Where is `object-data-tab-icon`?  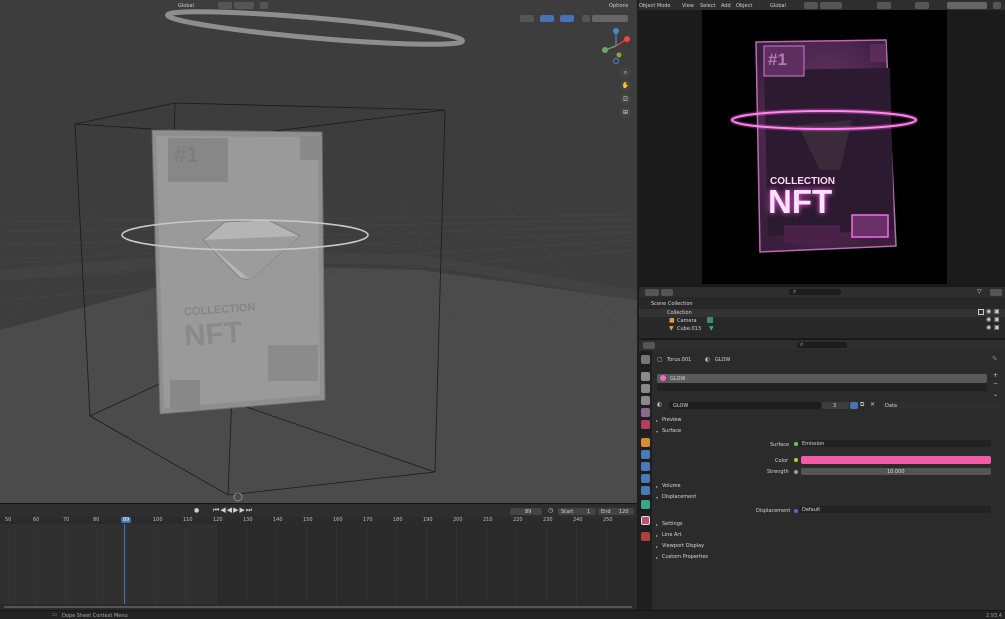 object-data-tab-icon is located at coordinates (645, 504).